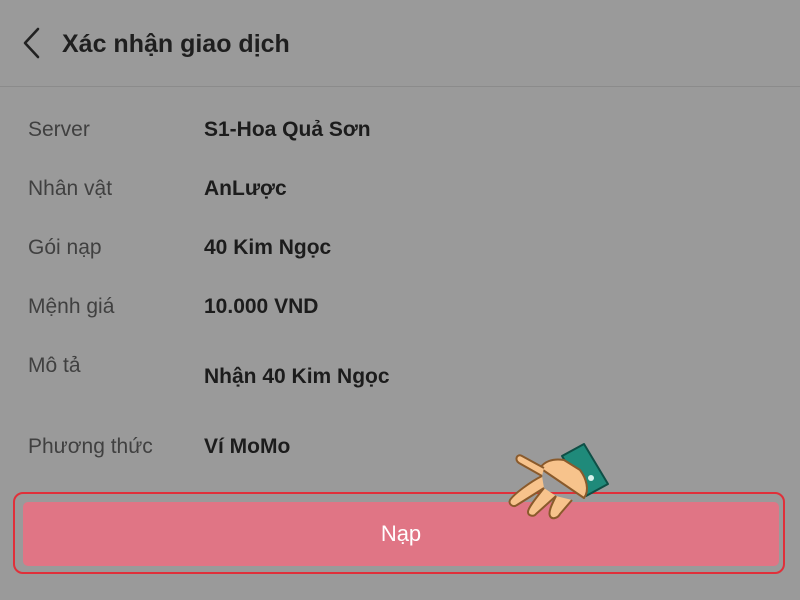  What do you see at coordinates (558, 481) in the screenshot?
I see `pointing-hand-icon` at bounding box center [558, 481].